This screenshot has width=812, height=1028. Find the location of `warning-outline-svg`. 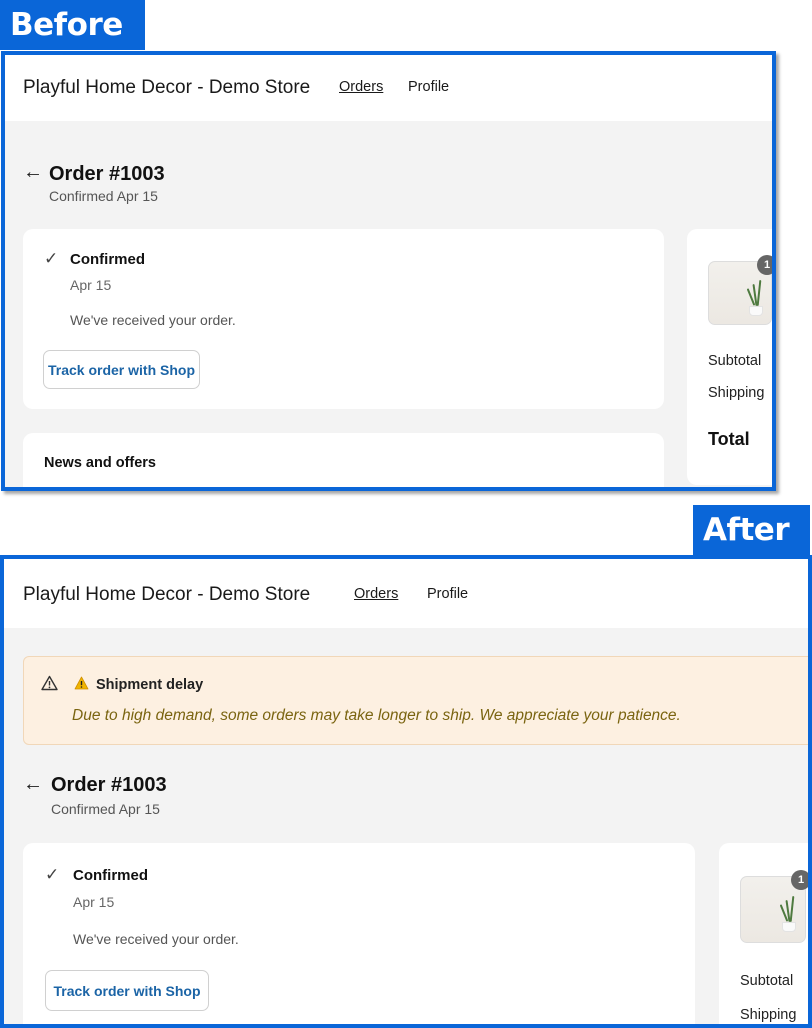

warning-outline-svg is located at coordinates (49, 683).